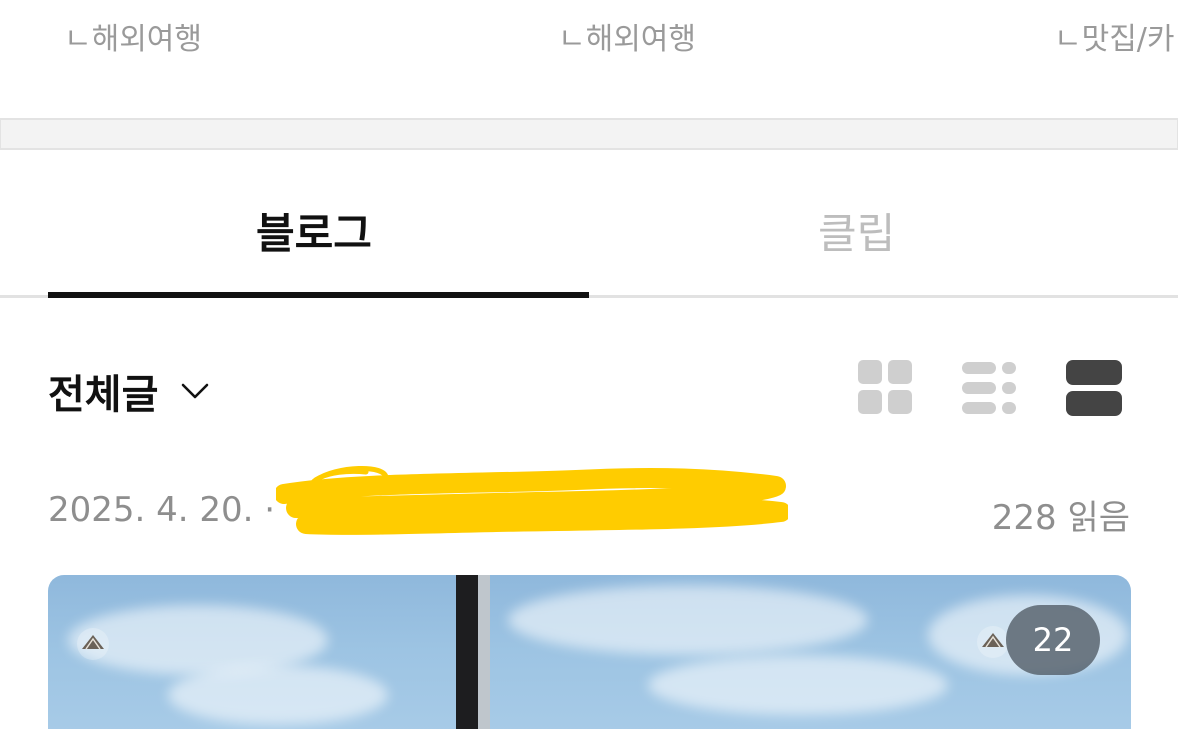  What do you see at coordinates (1053, 640) in the screenshot?
I see `photo-count-badge: 22` at bounding box center [1053, 640].